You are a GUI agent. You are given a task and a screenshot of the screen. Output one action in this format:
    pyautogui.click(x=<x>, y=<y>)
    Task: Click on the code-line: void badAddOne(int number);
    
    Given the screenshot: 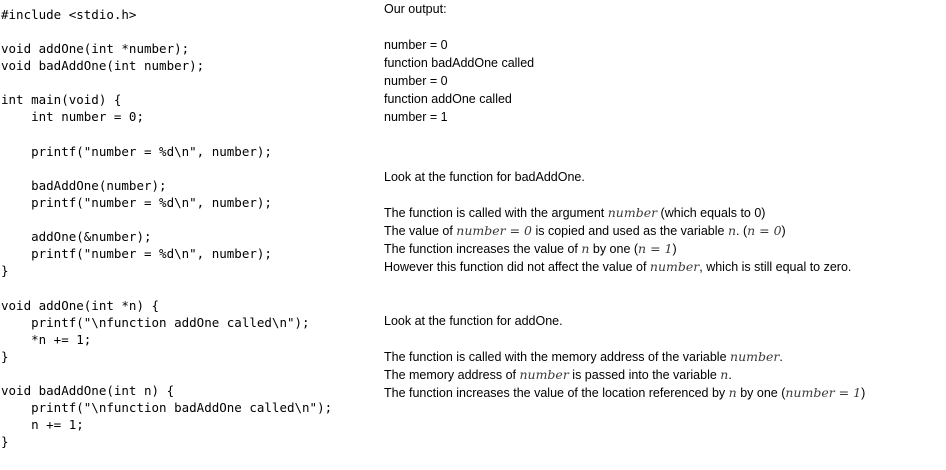 What is the action you would take?
    pyautogui.click(x=103, y=65)
    